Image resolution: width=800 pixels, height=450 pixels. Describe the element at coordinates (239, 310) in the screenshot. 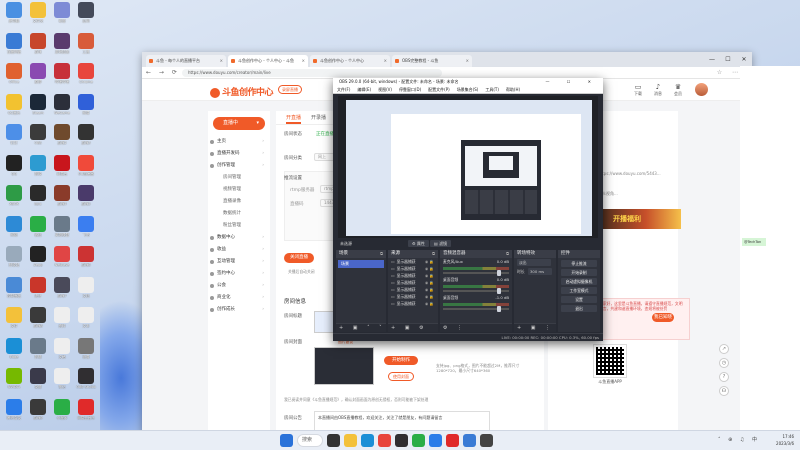

I see `sidebar-item: 创作成长 ›` at that location.